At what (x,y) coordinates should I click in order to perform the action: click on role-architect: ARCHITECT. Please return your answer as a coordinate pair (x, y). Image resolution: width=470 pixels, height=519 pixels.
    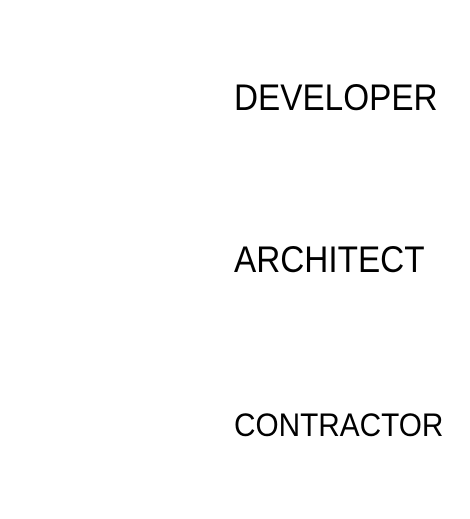
    Looking at the image, I should click on (329, 259).